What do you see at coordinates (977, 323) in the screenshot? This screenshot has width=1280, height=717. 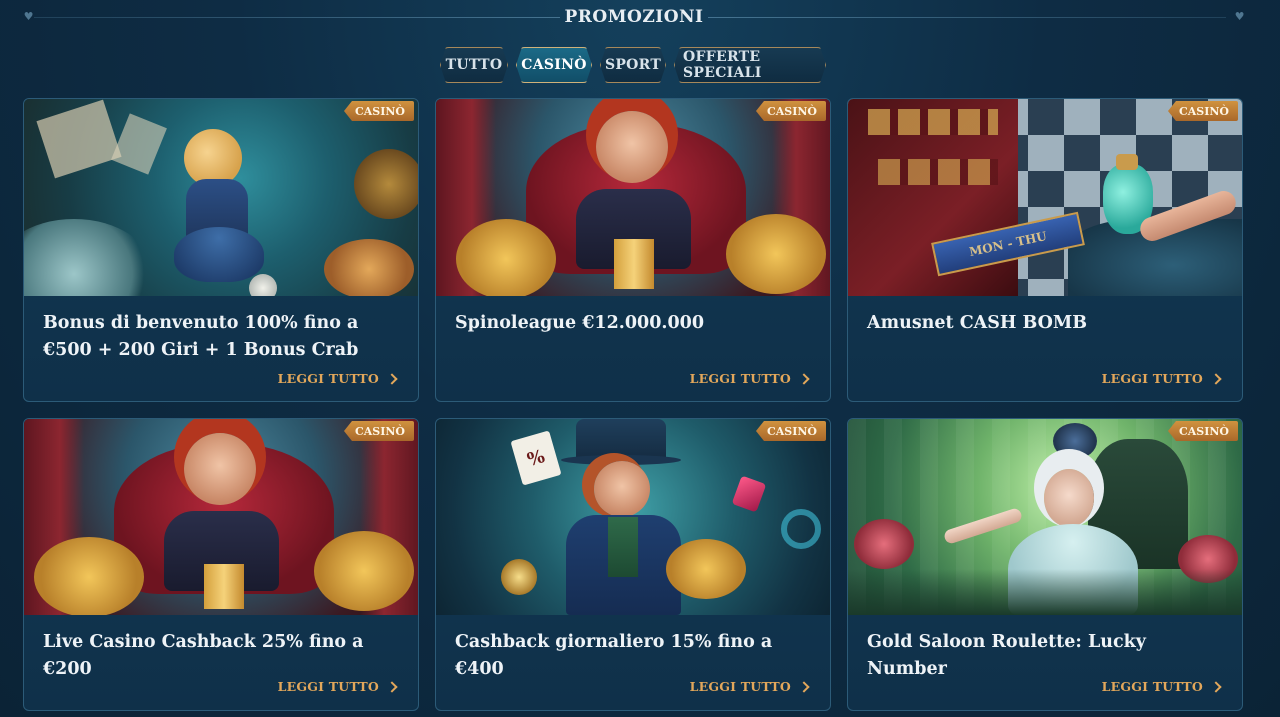 I see `promo-title: Amusnet CASH BOMB` at bounding box center [977, 323].